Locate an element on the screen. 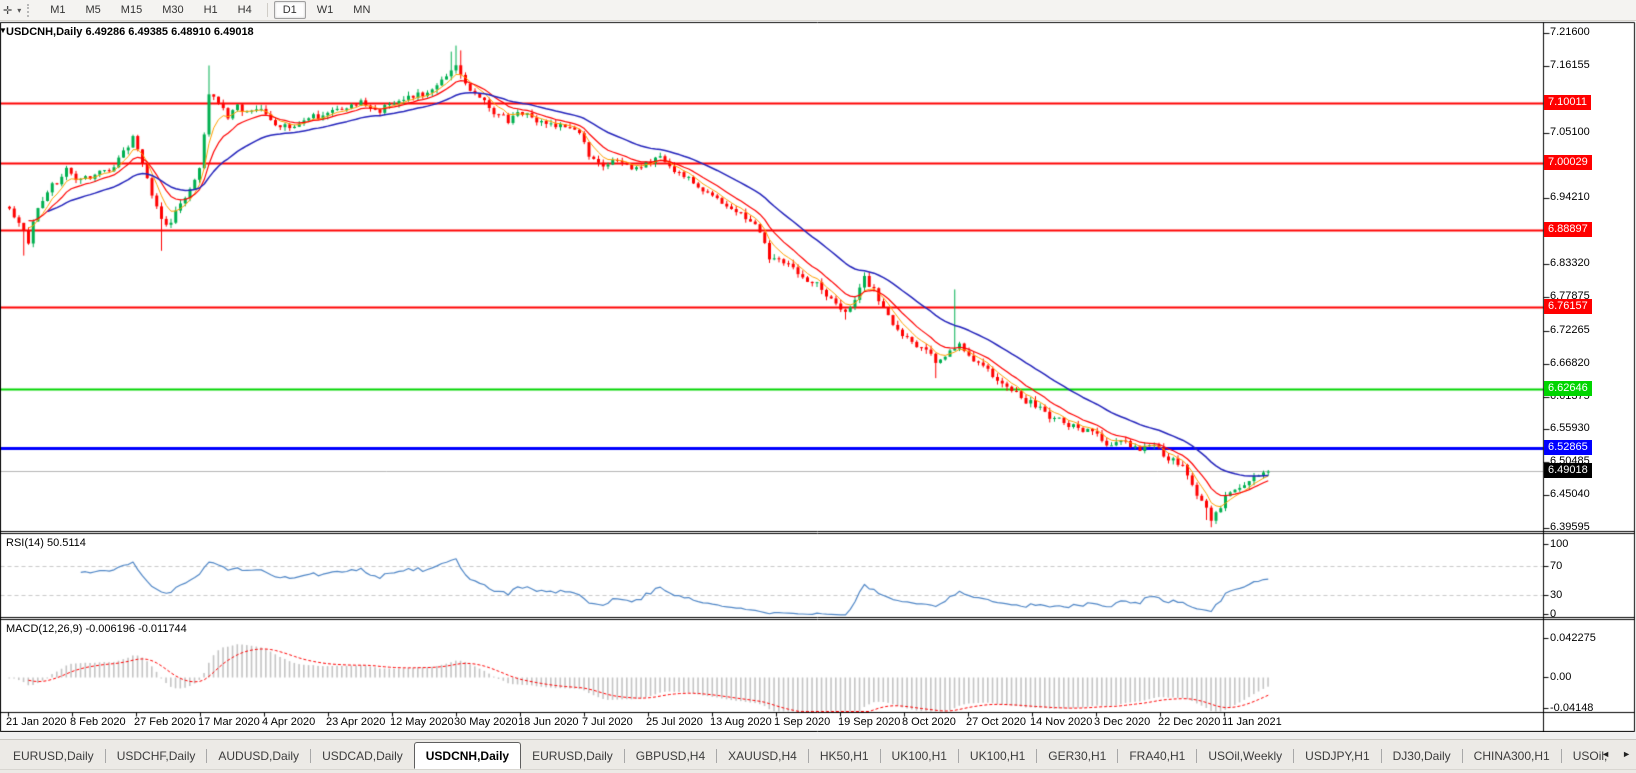 The image size is (1636, 773). timeframe-group-separator is located at coordinates (267, 10).